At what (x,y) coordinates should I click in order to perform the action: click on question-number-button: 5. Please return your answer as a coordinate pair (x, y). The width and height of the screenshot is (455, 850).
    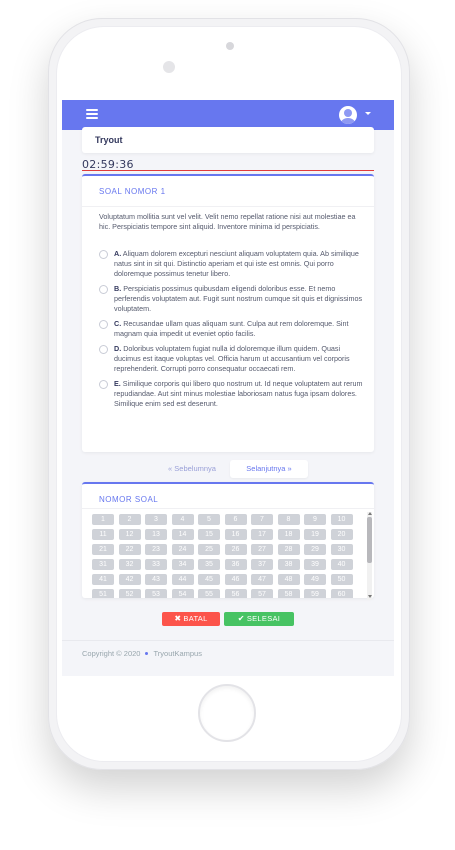
    Looking at the image, I should click on (209, 519).